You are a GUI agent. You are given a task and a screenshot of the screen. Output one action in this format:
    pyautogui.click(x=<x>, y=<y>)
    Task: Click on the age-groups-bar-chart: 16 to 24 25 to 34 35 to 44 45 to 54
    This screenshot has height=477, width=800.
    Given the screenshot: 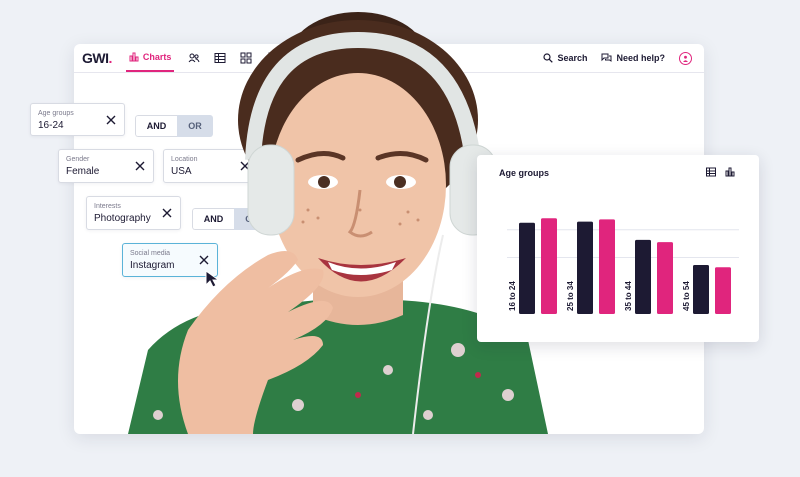 What is the action you would take?
    pyautogui.click(x=623, y=266)
    